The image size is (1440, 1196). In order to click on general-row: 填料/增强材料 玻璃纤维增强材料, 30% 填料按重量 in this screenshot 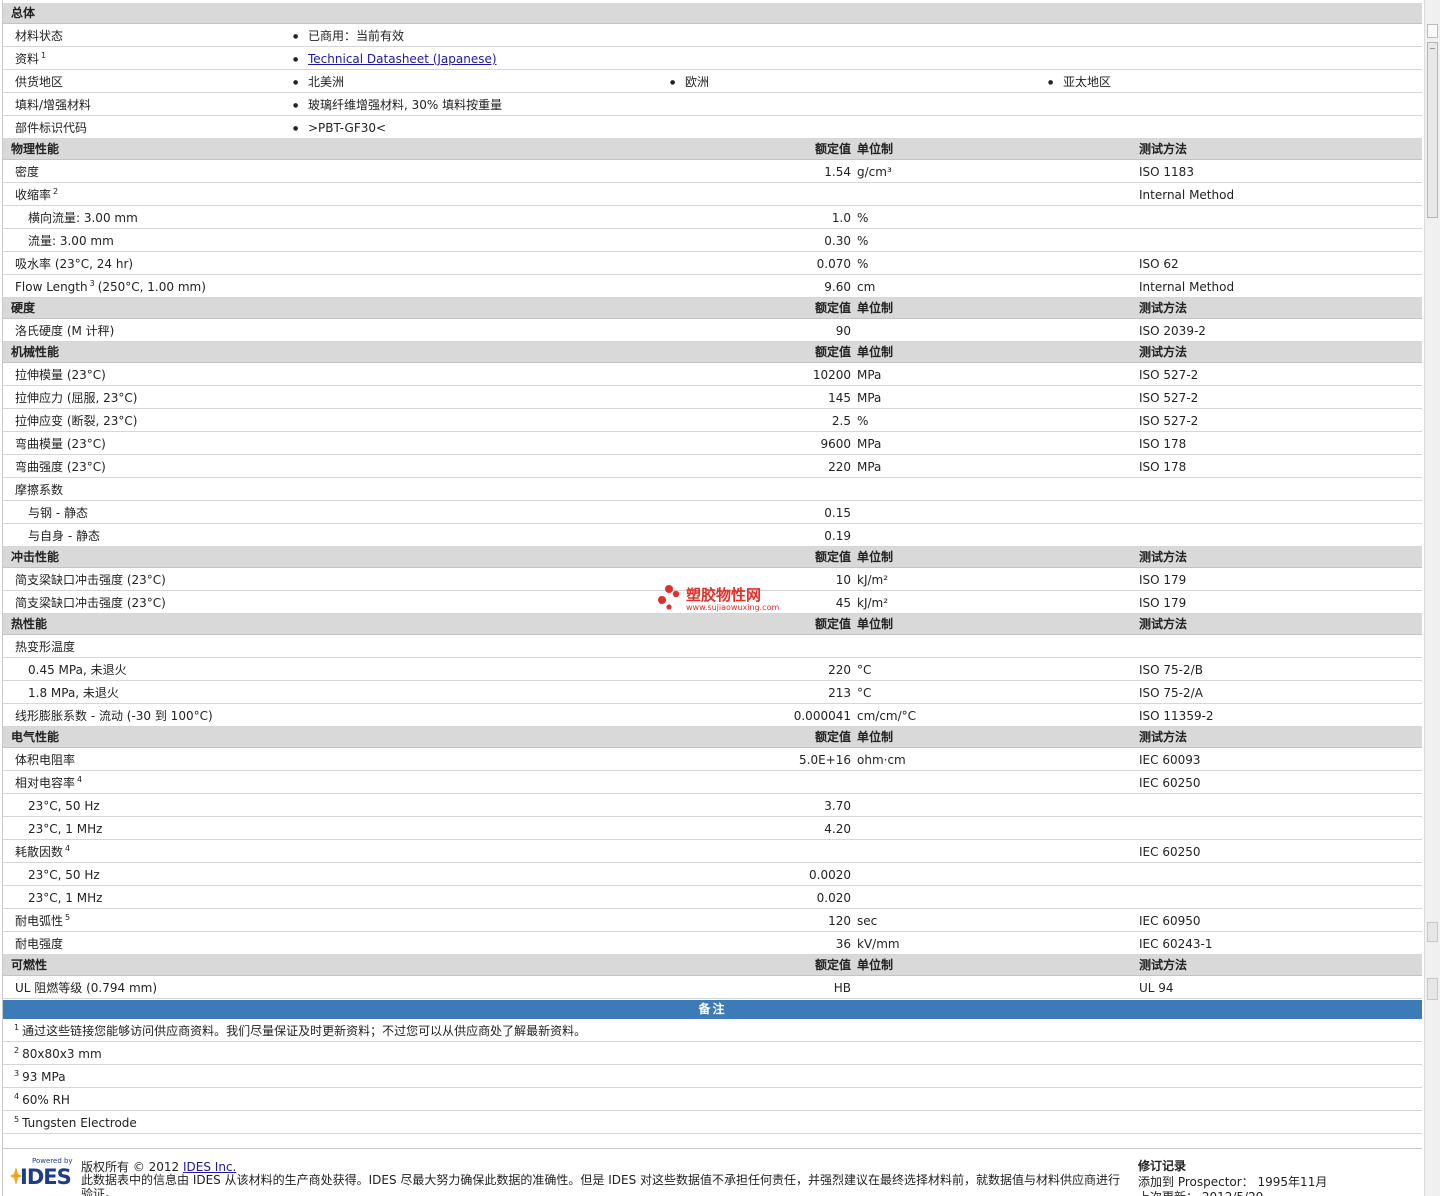, I will do `click(712, 105)`.